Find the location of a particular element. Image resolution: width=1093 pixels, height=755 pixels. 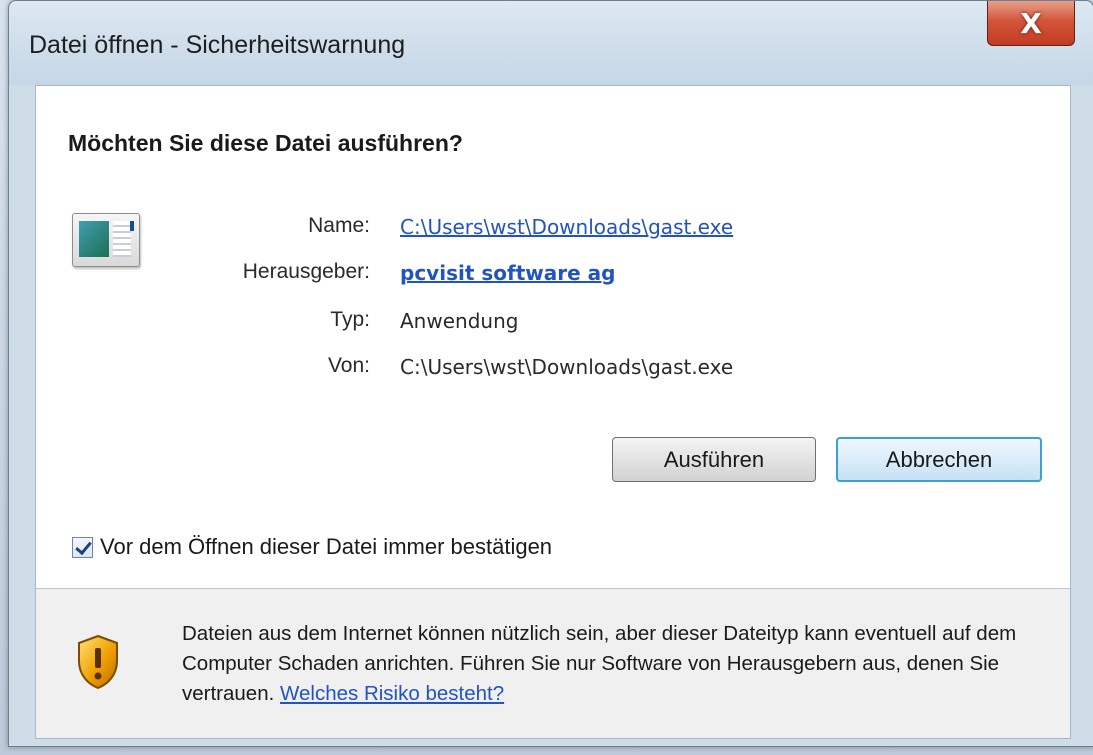

from-label: Von: is located at coordinates (348, 365).